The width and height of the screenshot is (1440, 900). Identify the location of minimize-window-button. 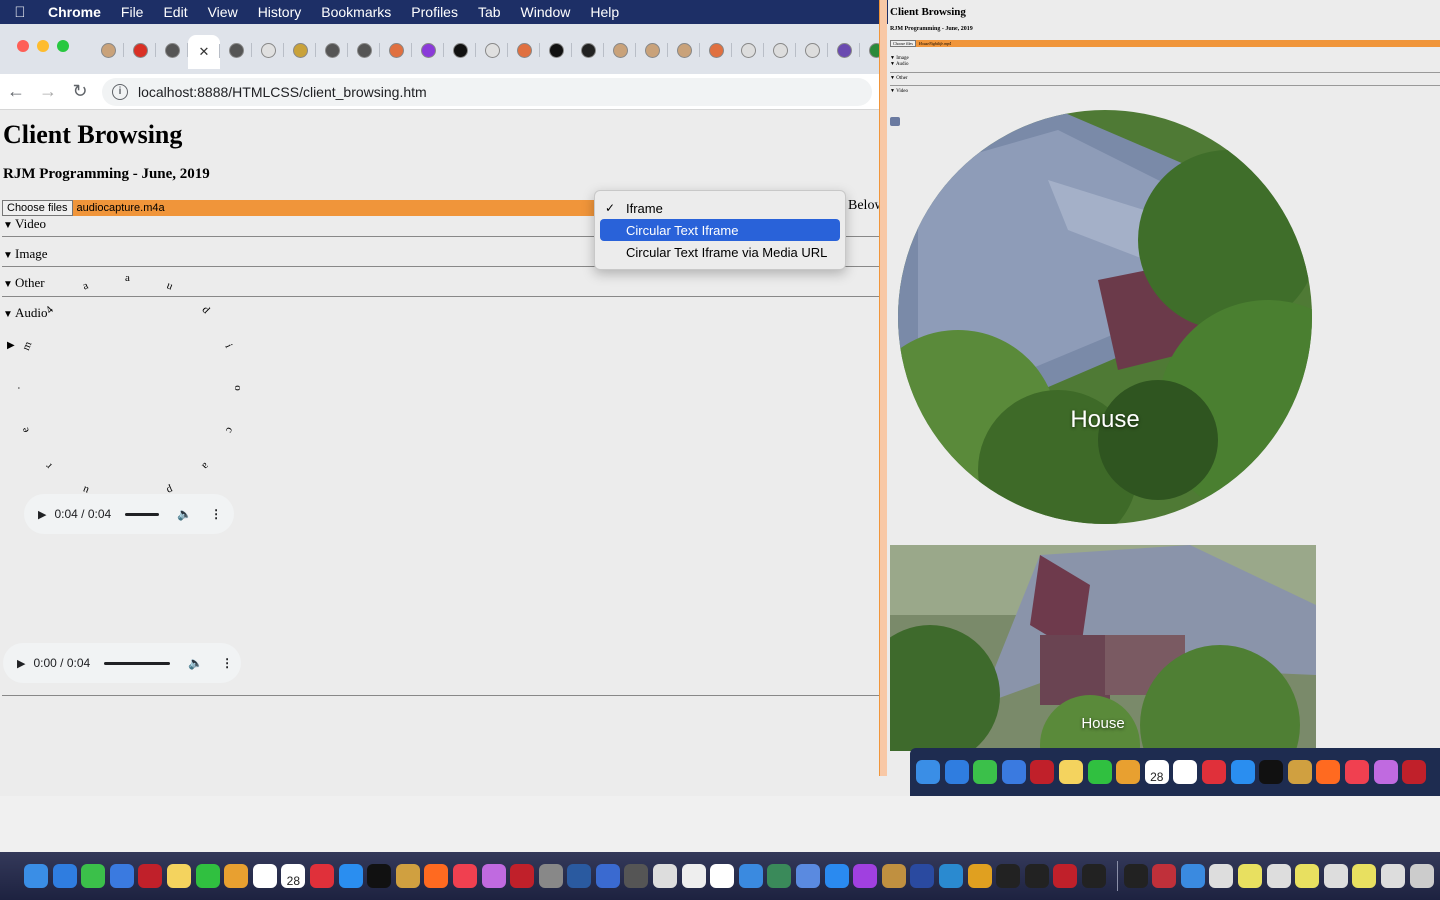
(43, 46).